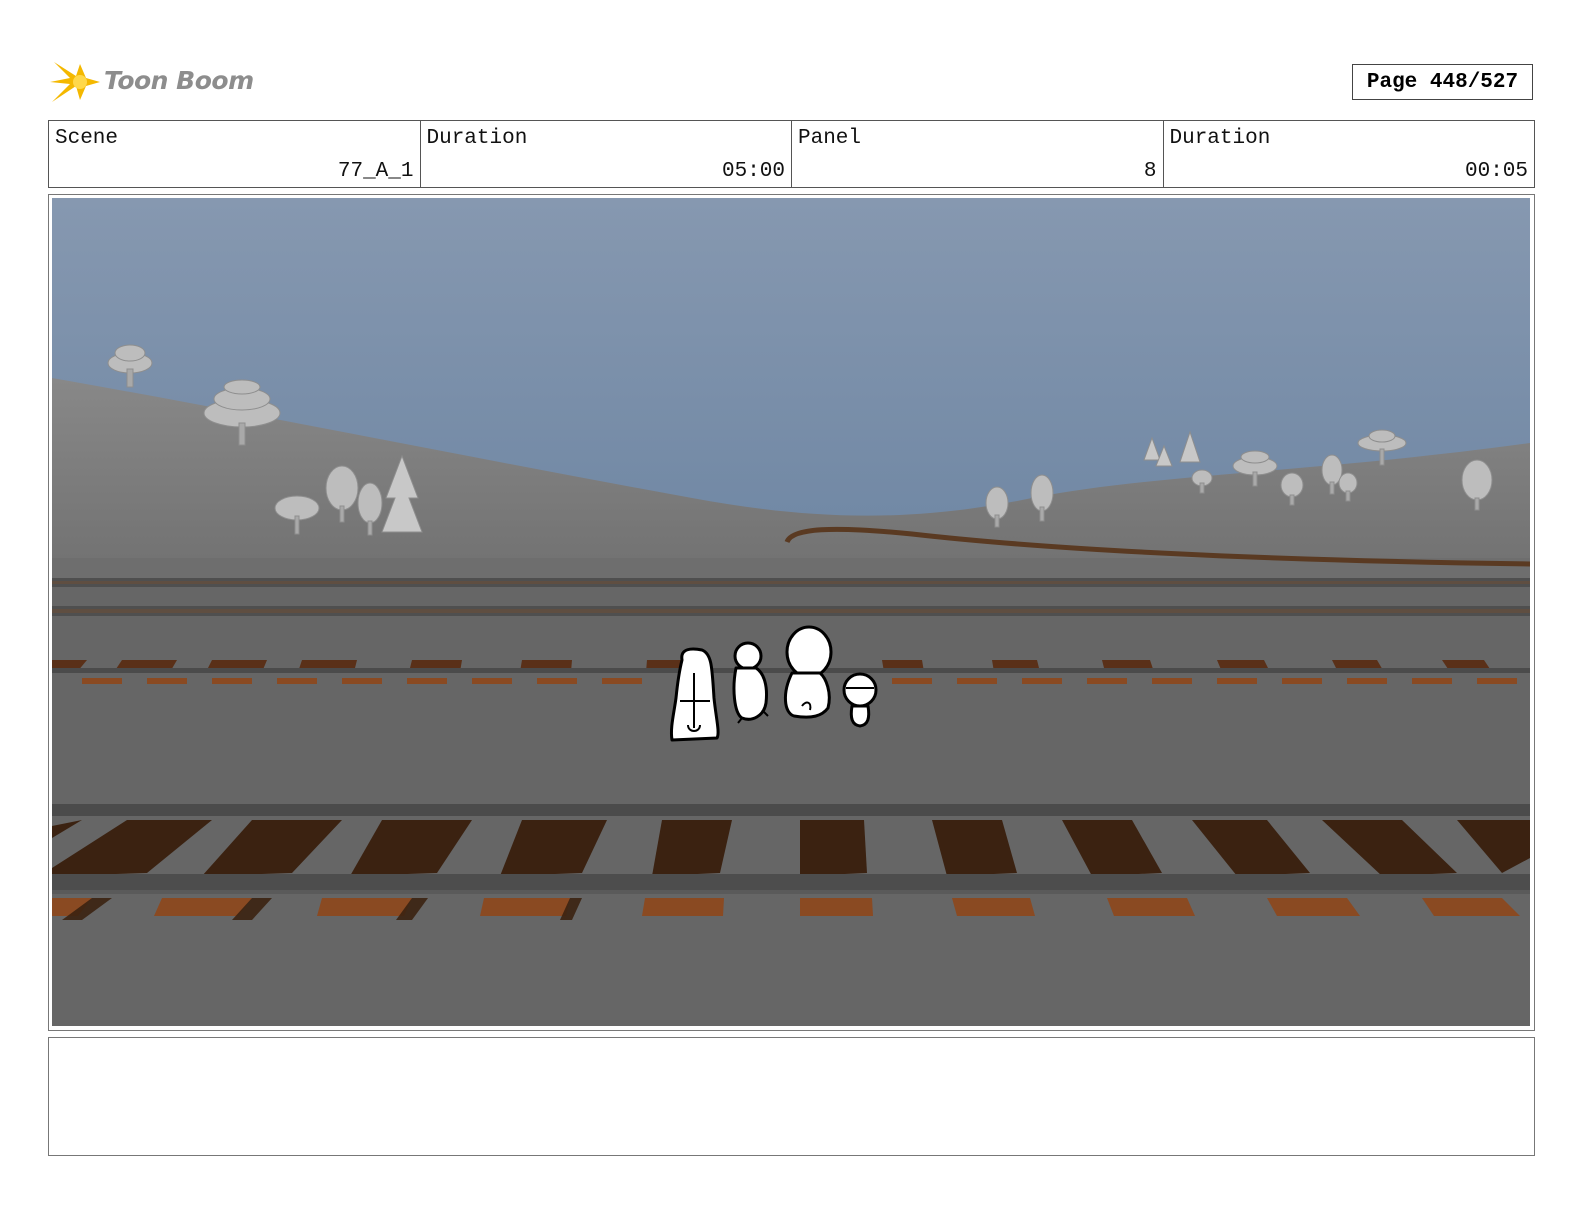 This screenshot has height=1225, width=1582. Describe the element at coordinates (606, 154) in the screenshot. I see `scene-duration-cell: Duration 05:00` at that location.